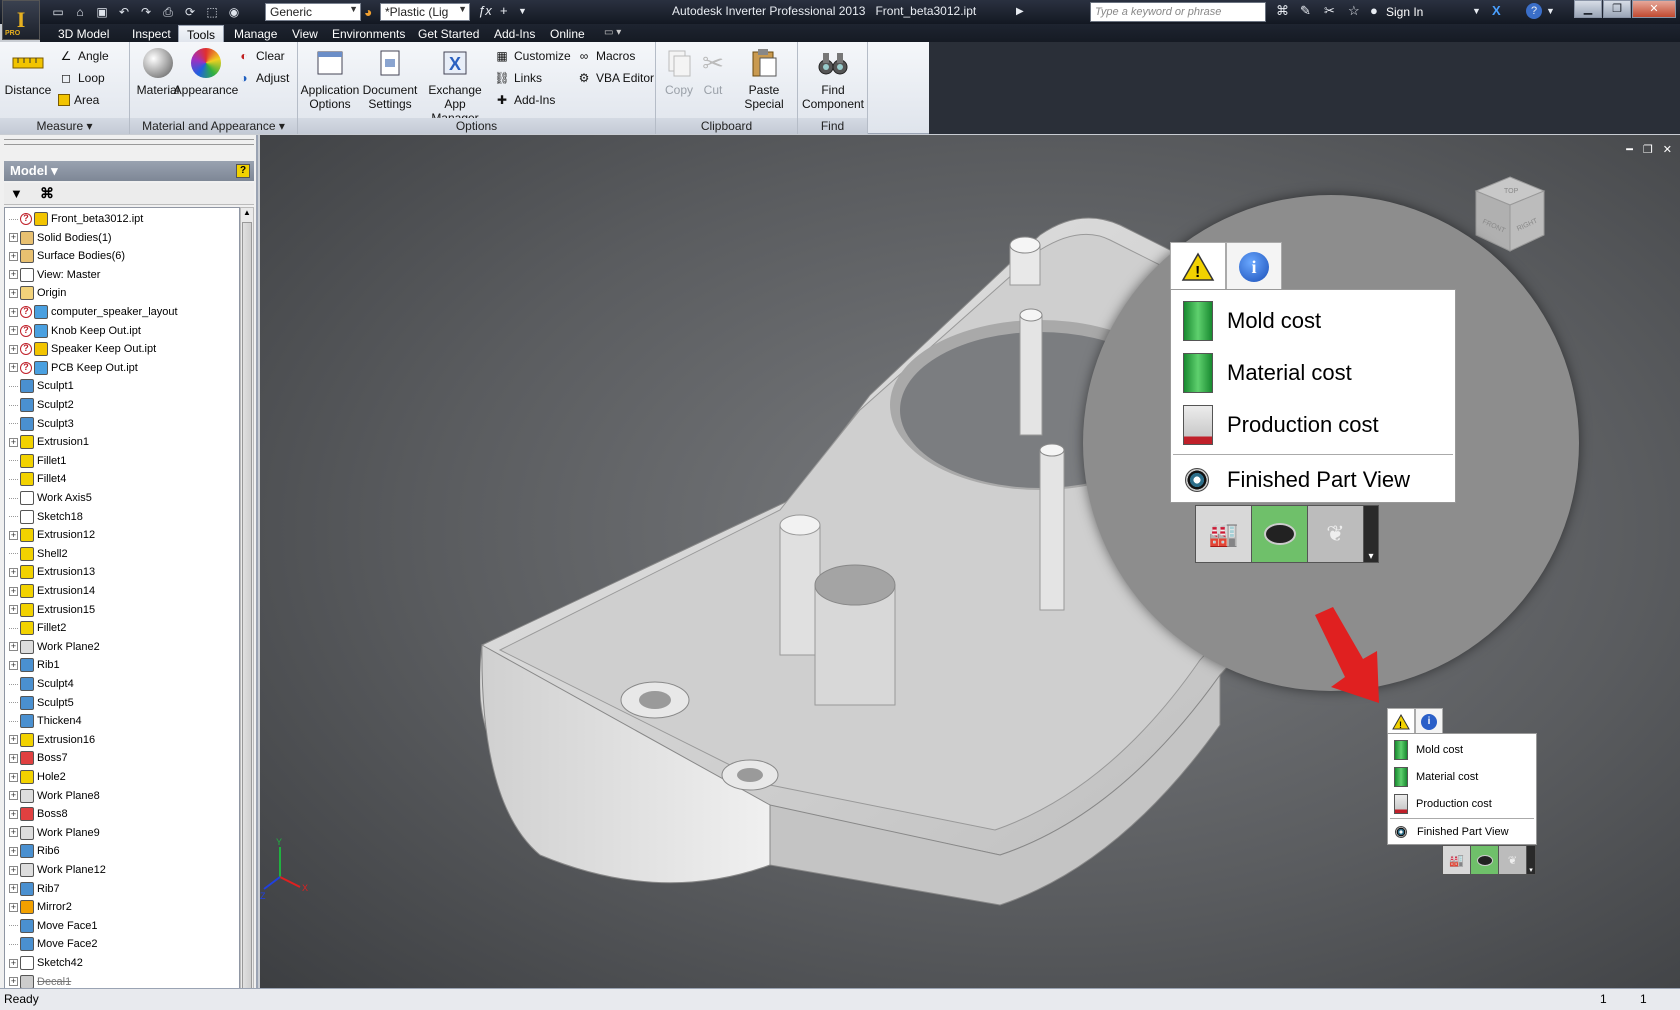 The height and width of the screenshot is (1010, 1680). I want to click on tools-icon: ✂, so click(1329, 11).